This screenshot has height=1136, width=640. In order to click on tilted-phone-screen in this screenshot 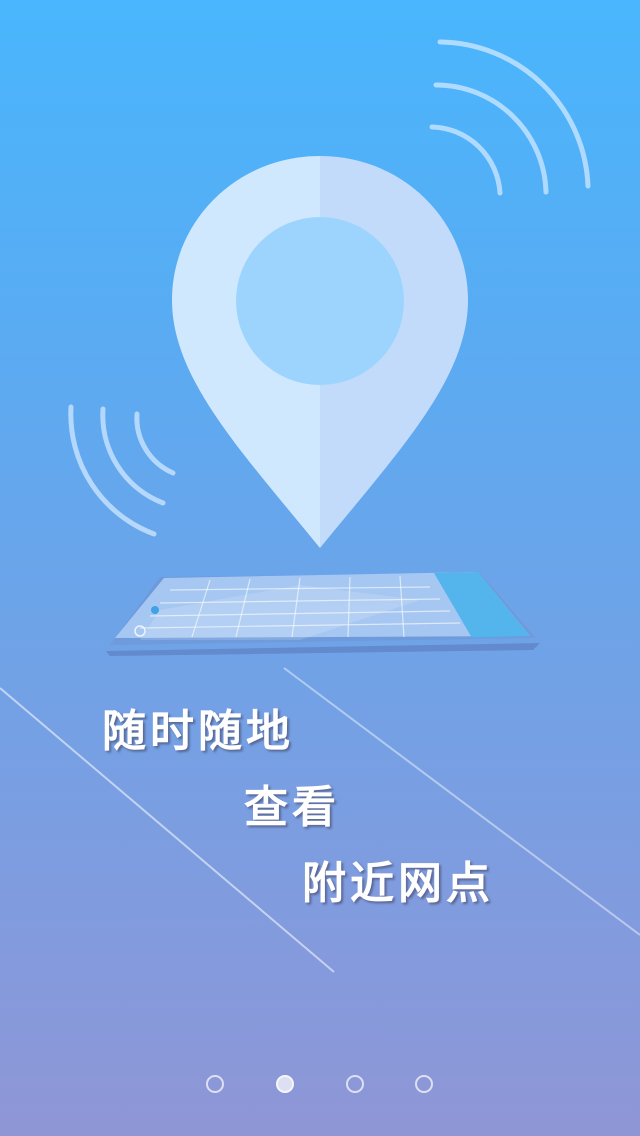, I will do `click(323, 614)`.